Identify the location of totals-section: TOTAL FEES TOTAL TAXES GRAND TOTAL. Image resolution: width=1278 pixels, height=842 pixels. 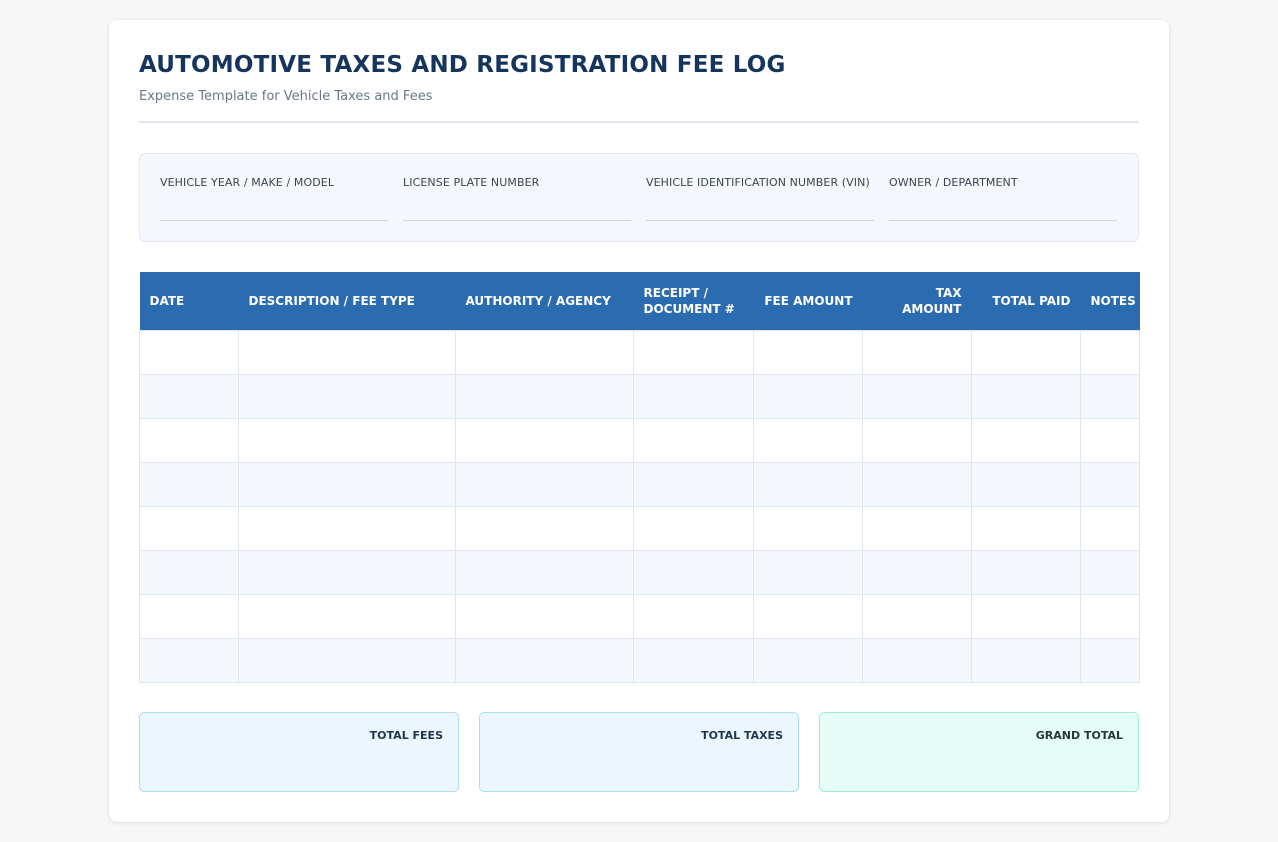
(639, 752).